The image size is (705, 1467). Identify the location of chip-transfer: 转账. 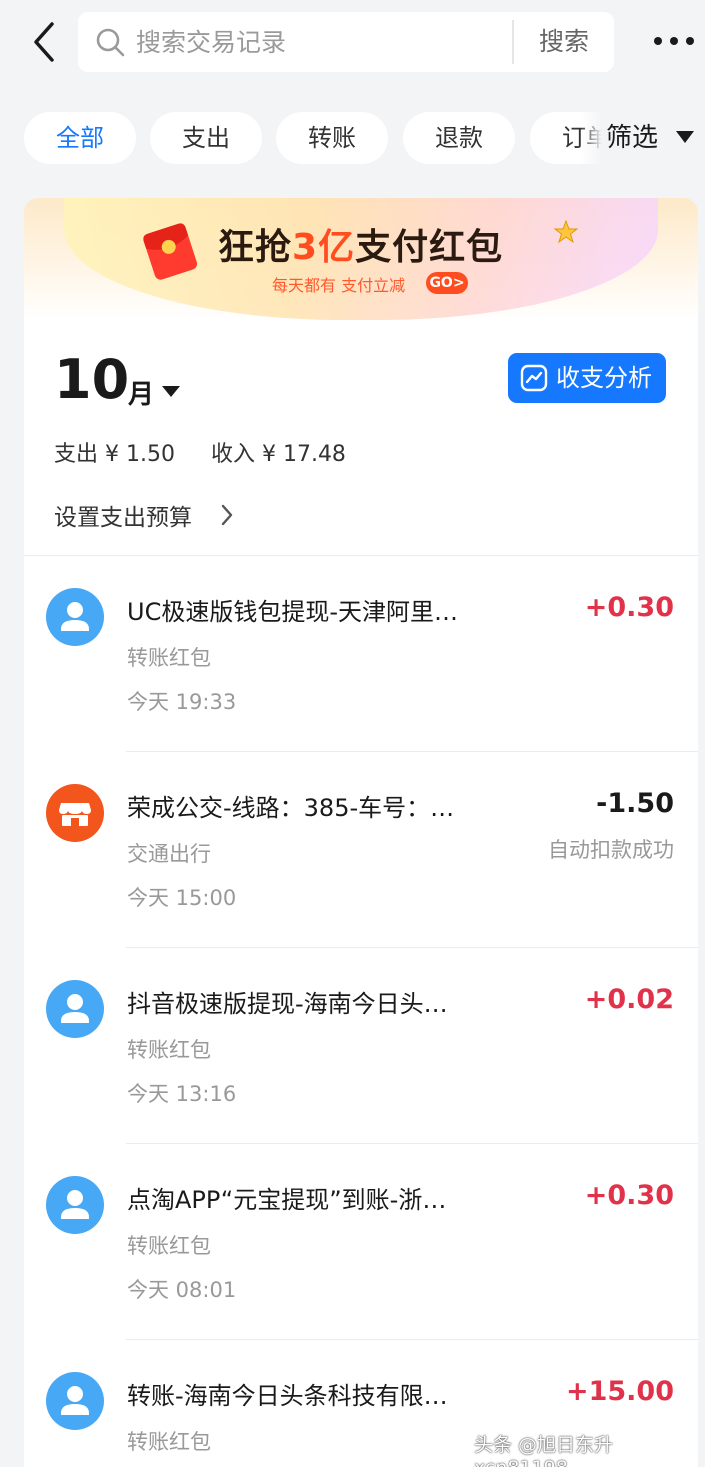
(332, 138).